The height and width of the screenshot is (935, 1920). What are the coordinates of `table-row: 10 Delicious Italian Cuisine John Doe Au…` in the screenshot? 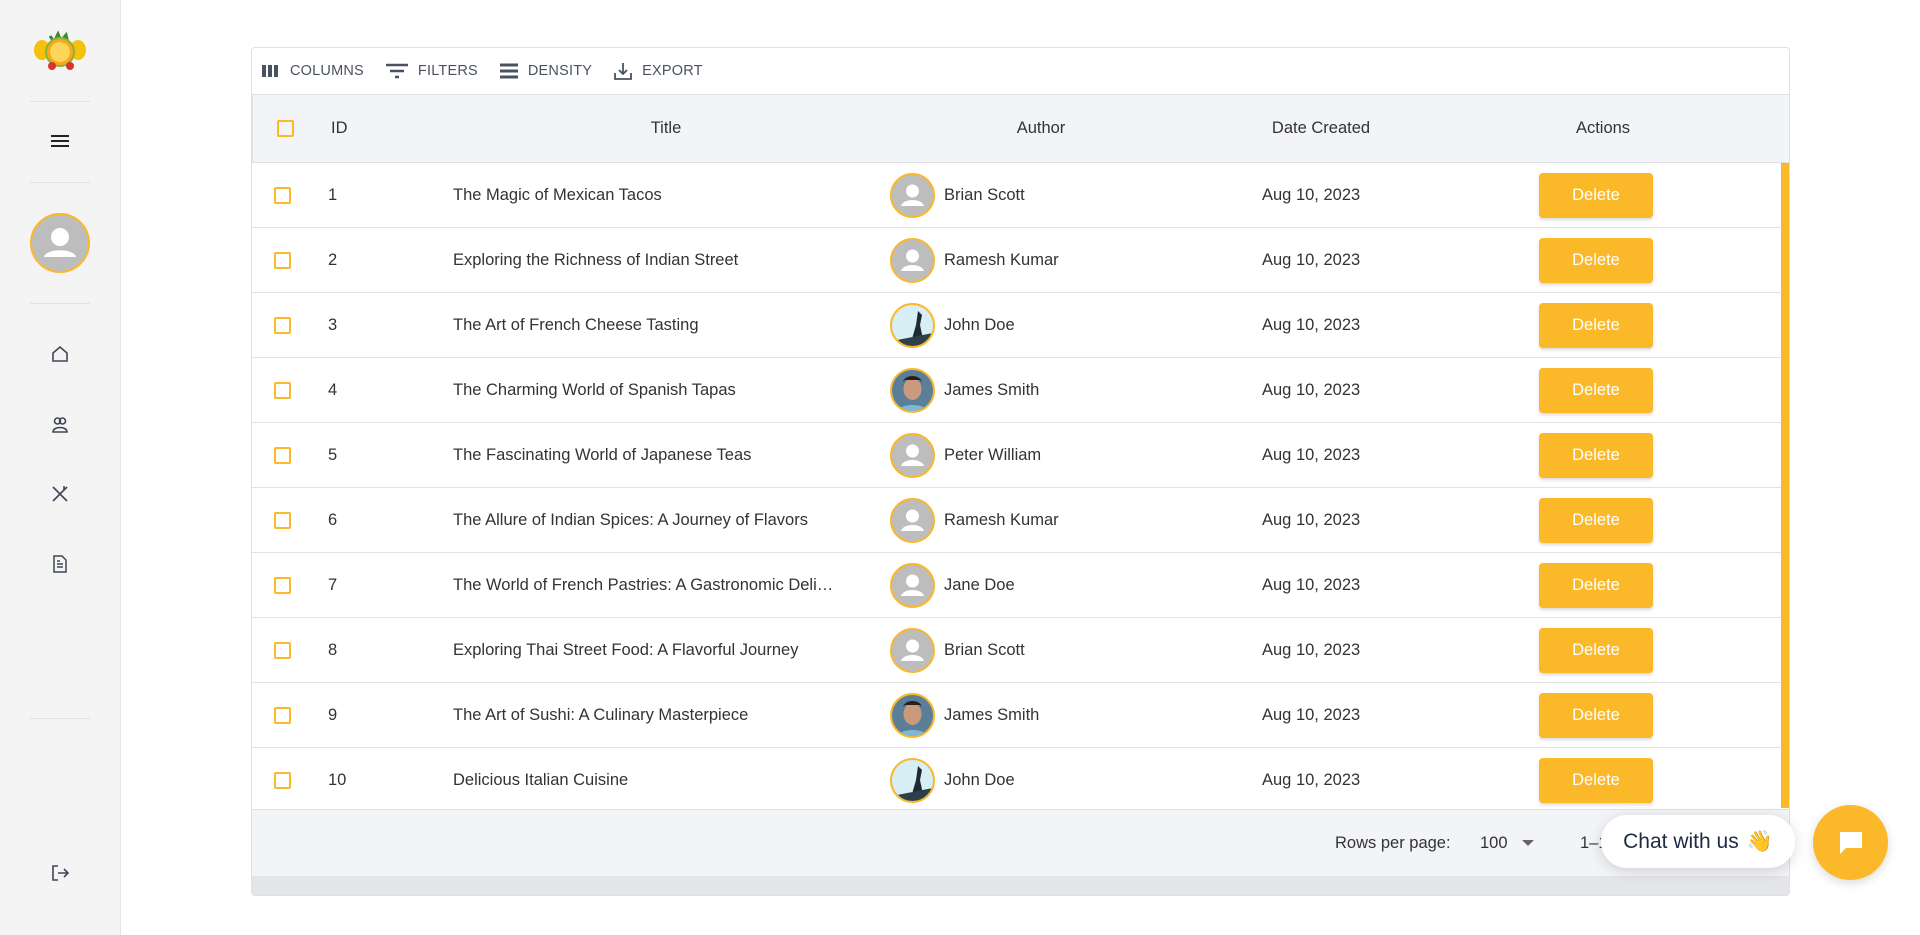 It's located at (1017, 780).